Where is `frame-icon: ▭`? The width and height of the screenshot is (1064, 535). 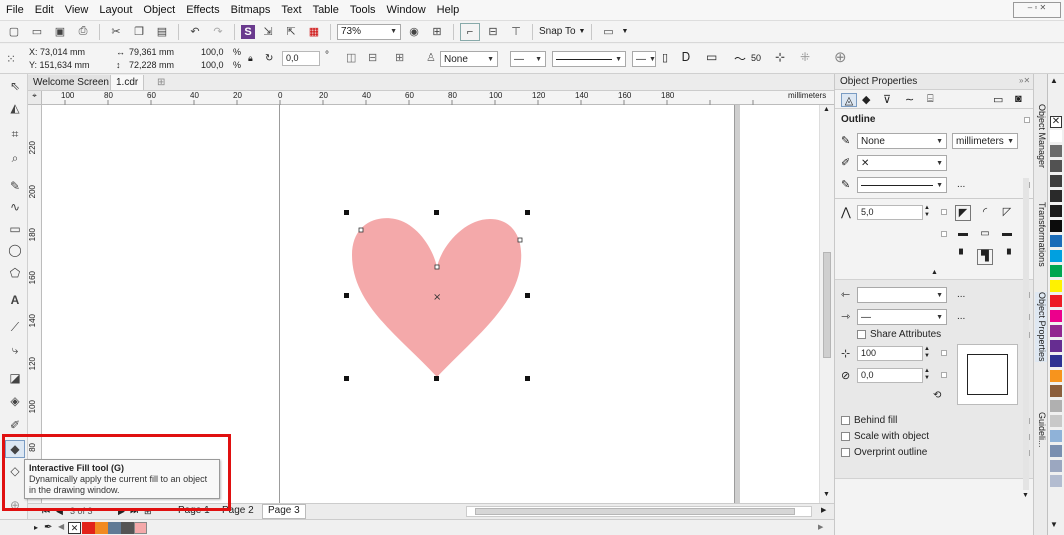 frame-icon: ▭ is located at coordinates (998, 99).